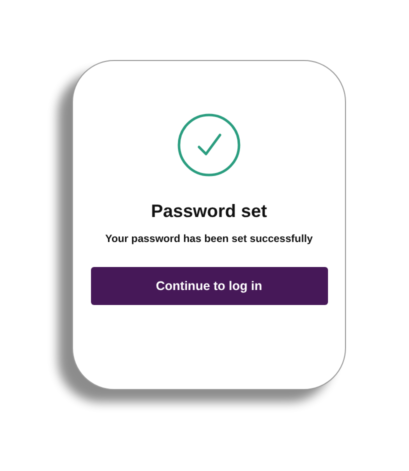  I want to click on check-circle-icon, so click(209, 145).